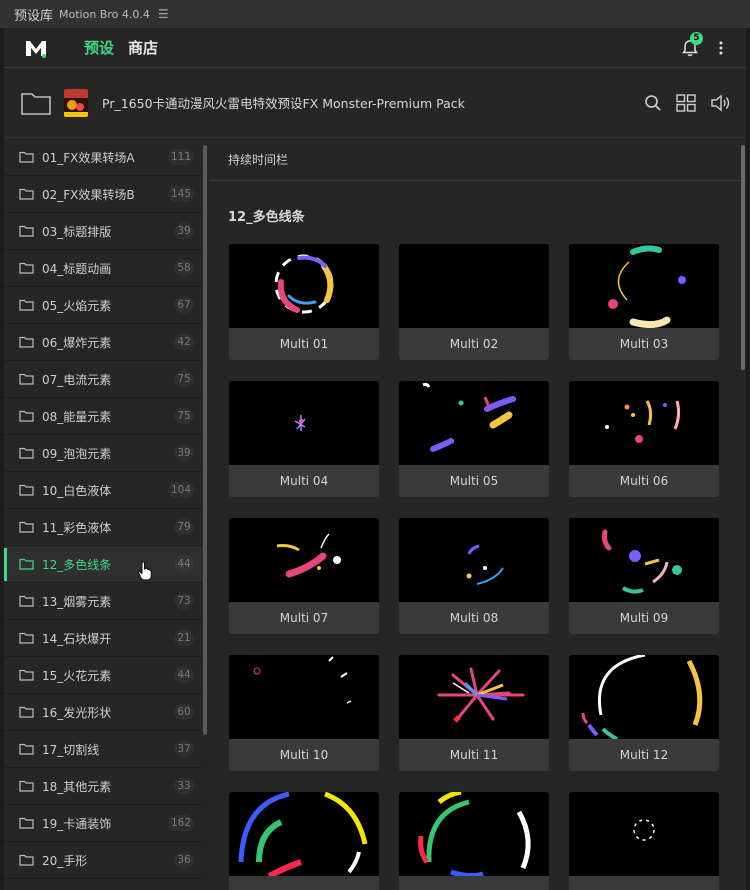 This screenshot has height=890, width=750. I want to click on sidebar-item-category: 08_能量元素 75, so click(103, 416).